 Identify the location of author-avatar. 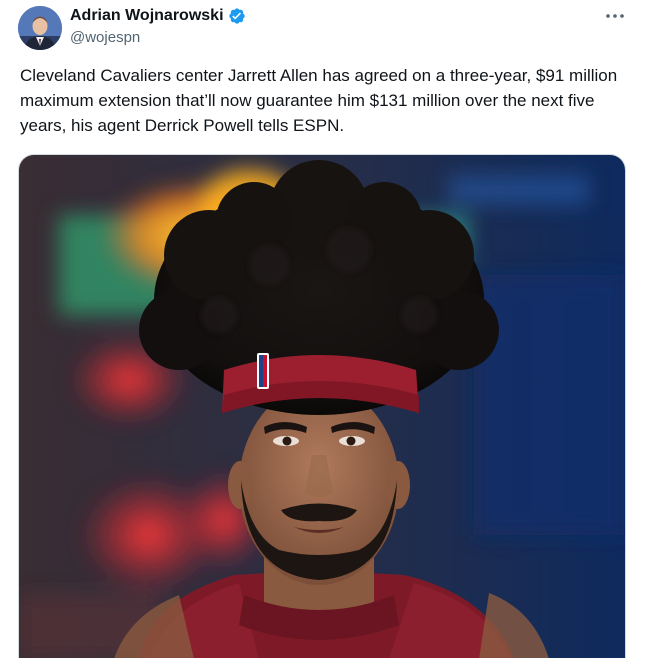
(40, 28).